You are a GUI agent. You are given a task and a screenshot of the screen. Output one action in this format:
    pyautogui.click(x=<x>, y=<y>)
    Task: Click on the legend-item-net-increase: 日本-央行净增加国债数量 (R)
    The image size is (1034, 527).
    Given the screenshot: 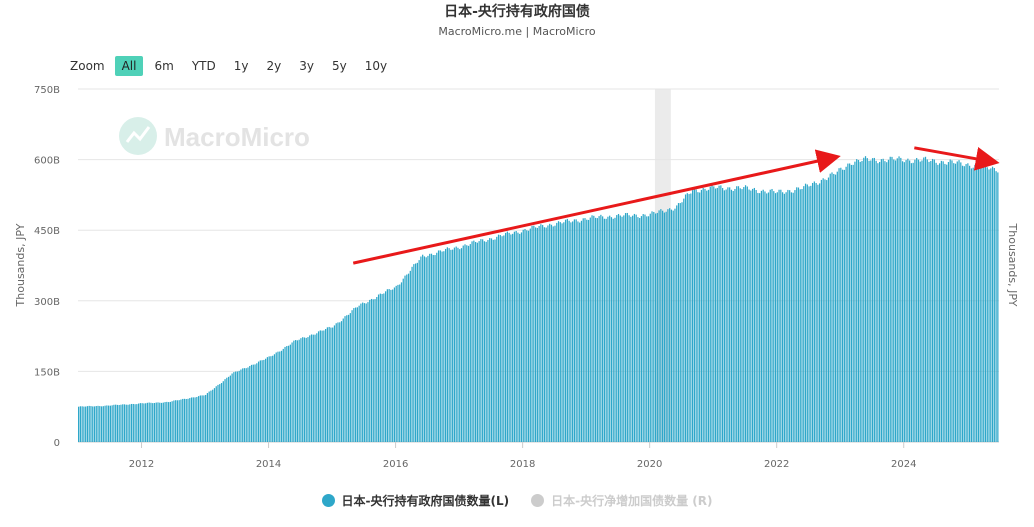 What is the action you would take?
    pyautogui.click(x=621, y=500)
    